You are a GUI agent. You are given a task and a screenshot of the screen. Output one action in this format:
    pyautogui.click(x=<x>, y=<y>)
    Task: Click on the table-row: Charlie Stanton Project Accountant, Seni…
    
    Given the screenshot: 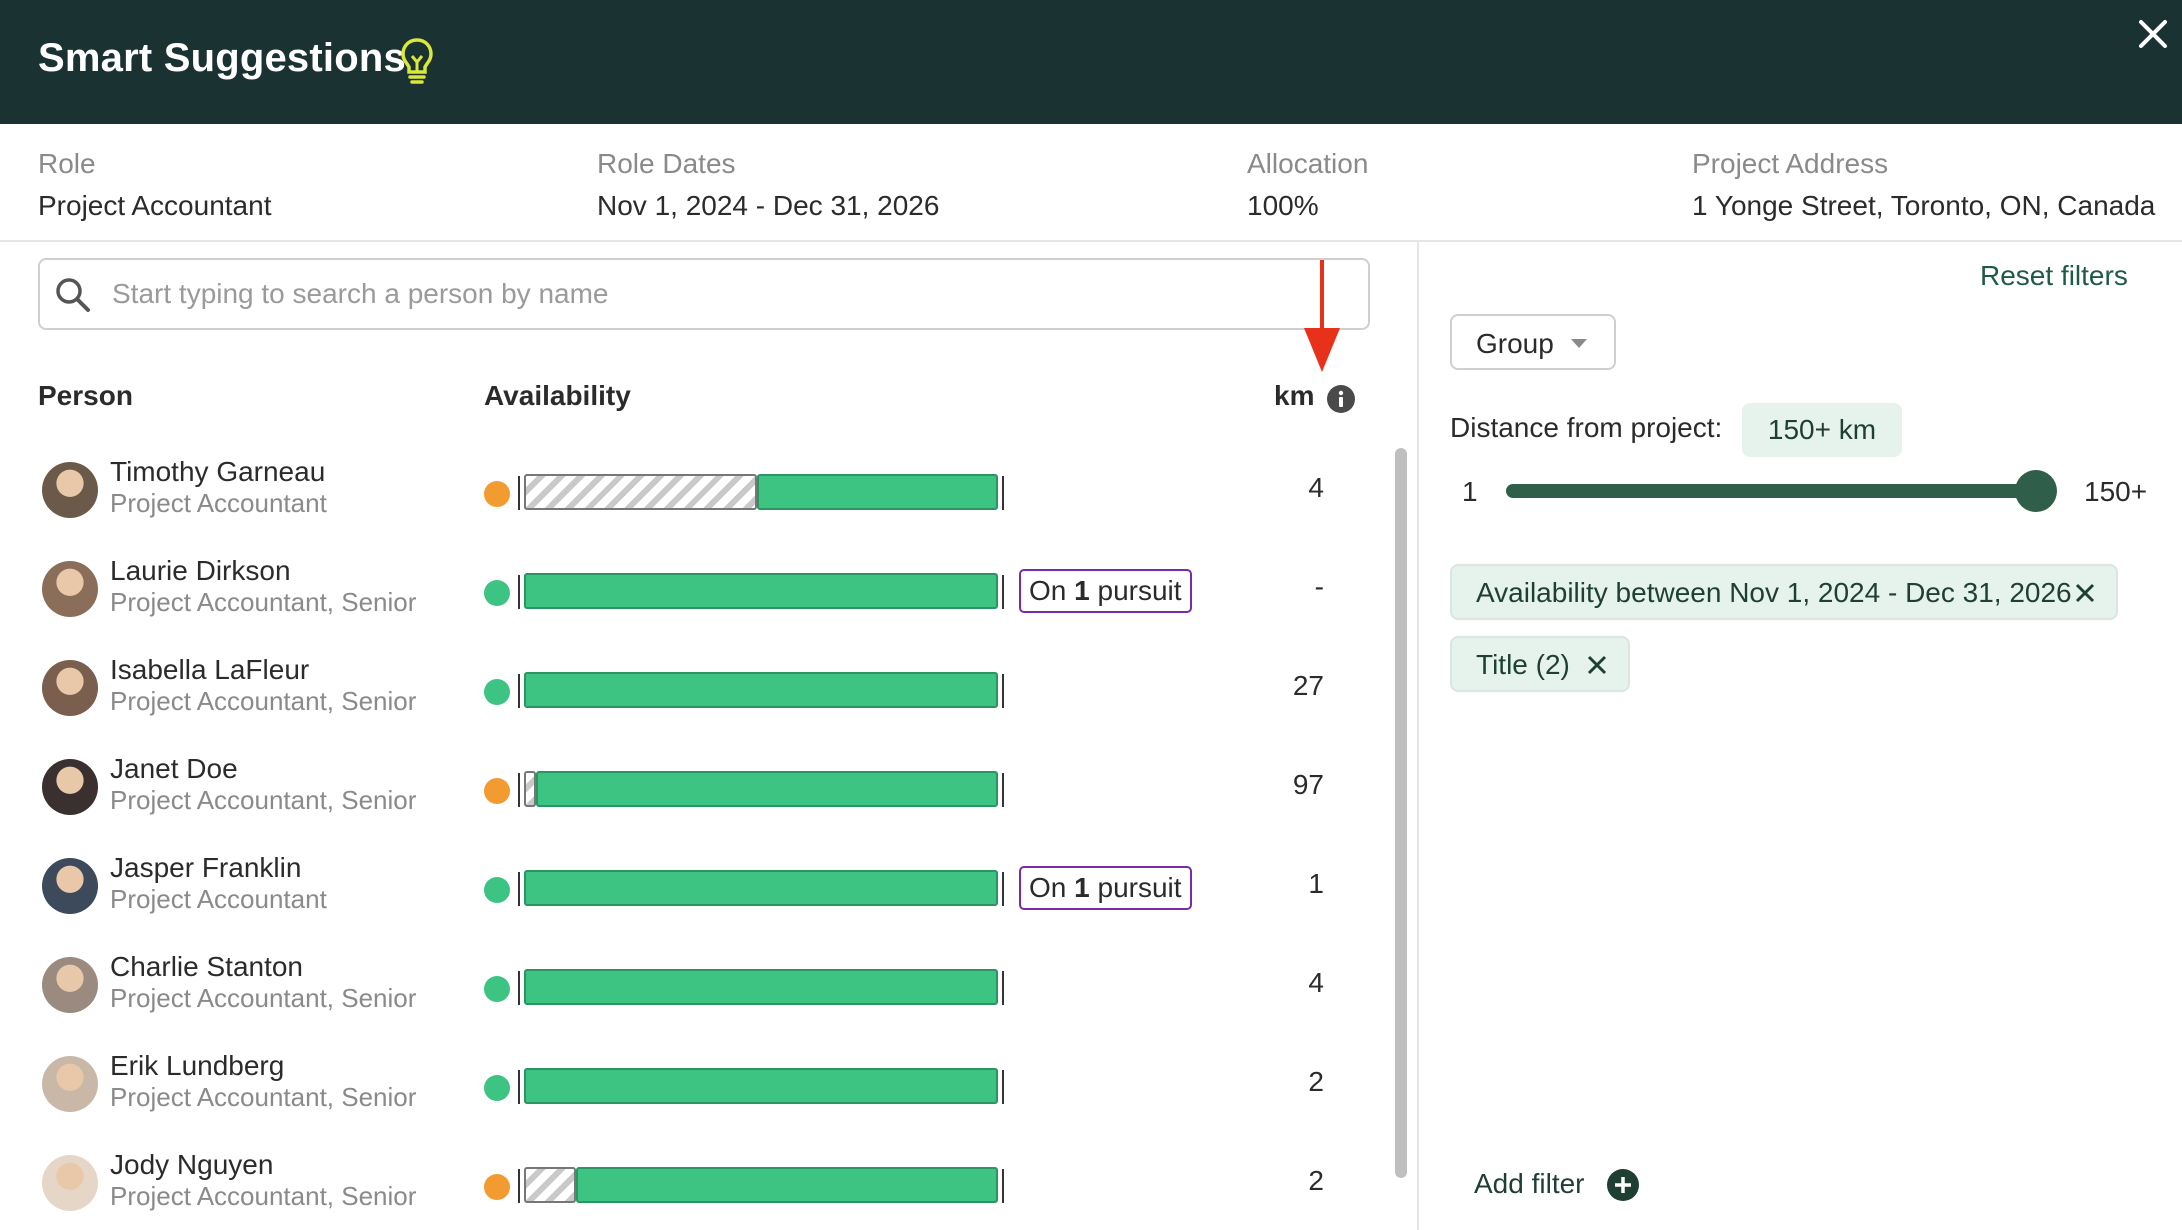 What is the action you would take?
    pyautogui.click(x=700, y=988)
    